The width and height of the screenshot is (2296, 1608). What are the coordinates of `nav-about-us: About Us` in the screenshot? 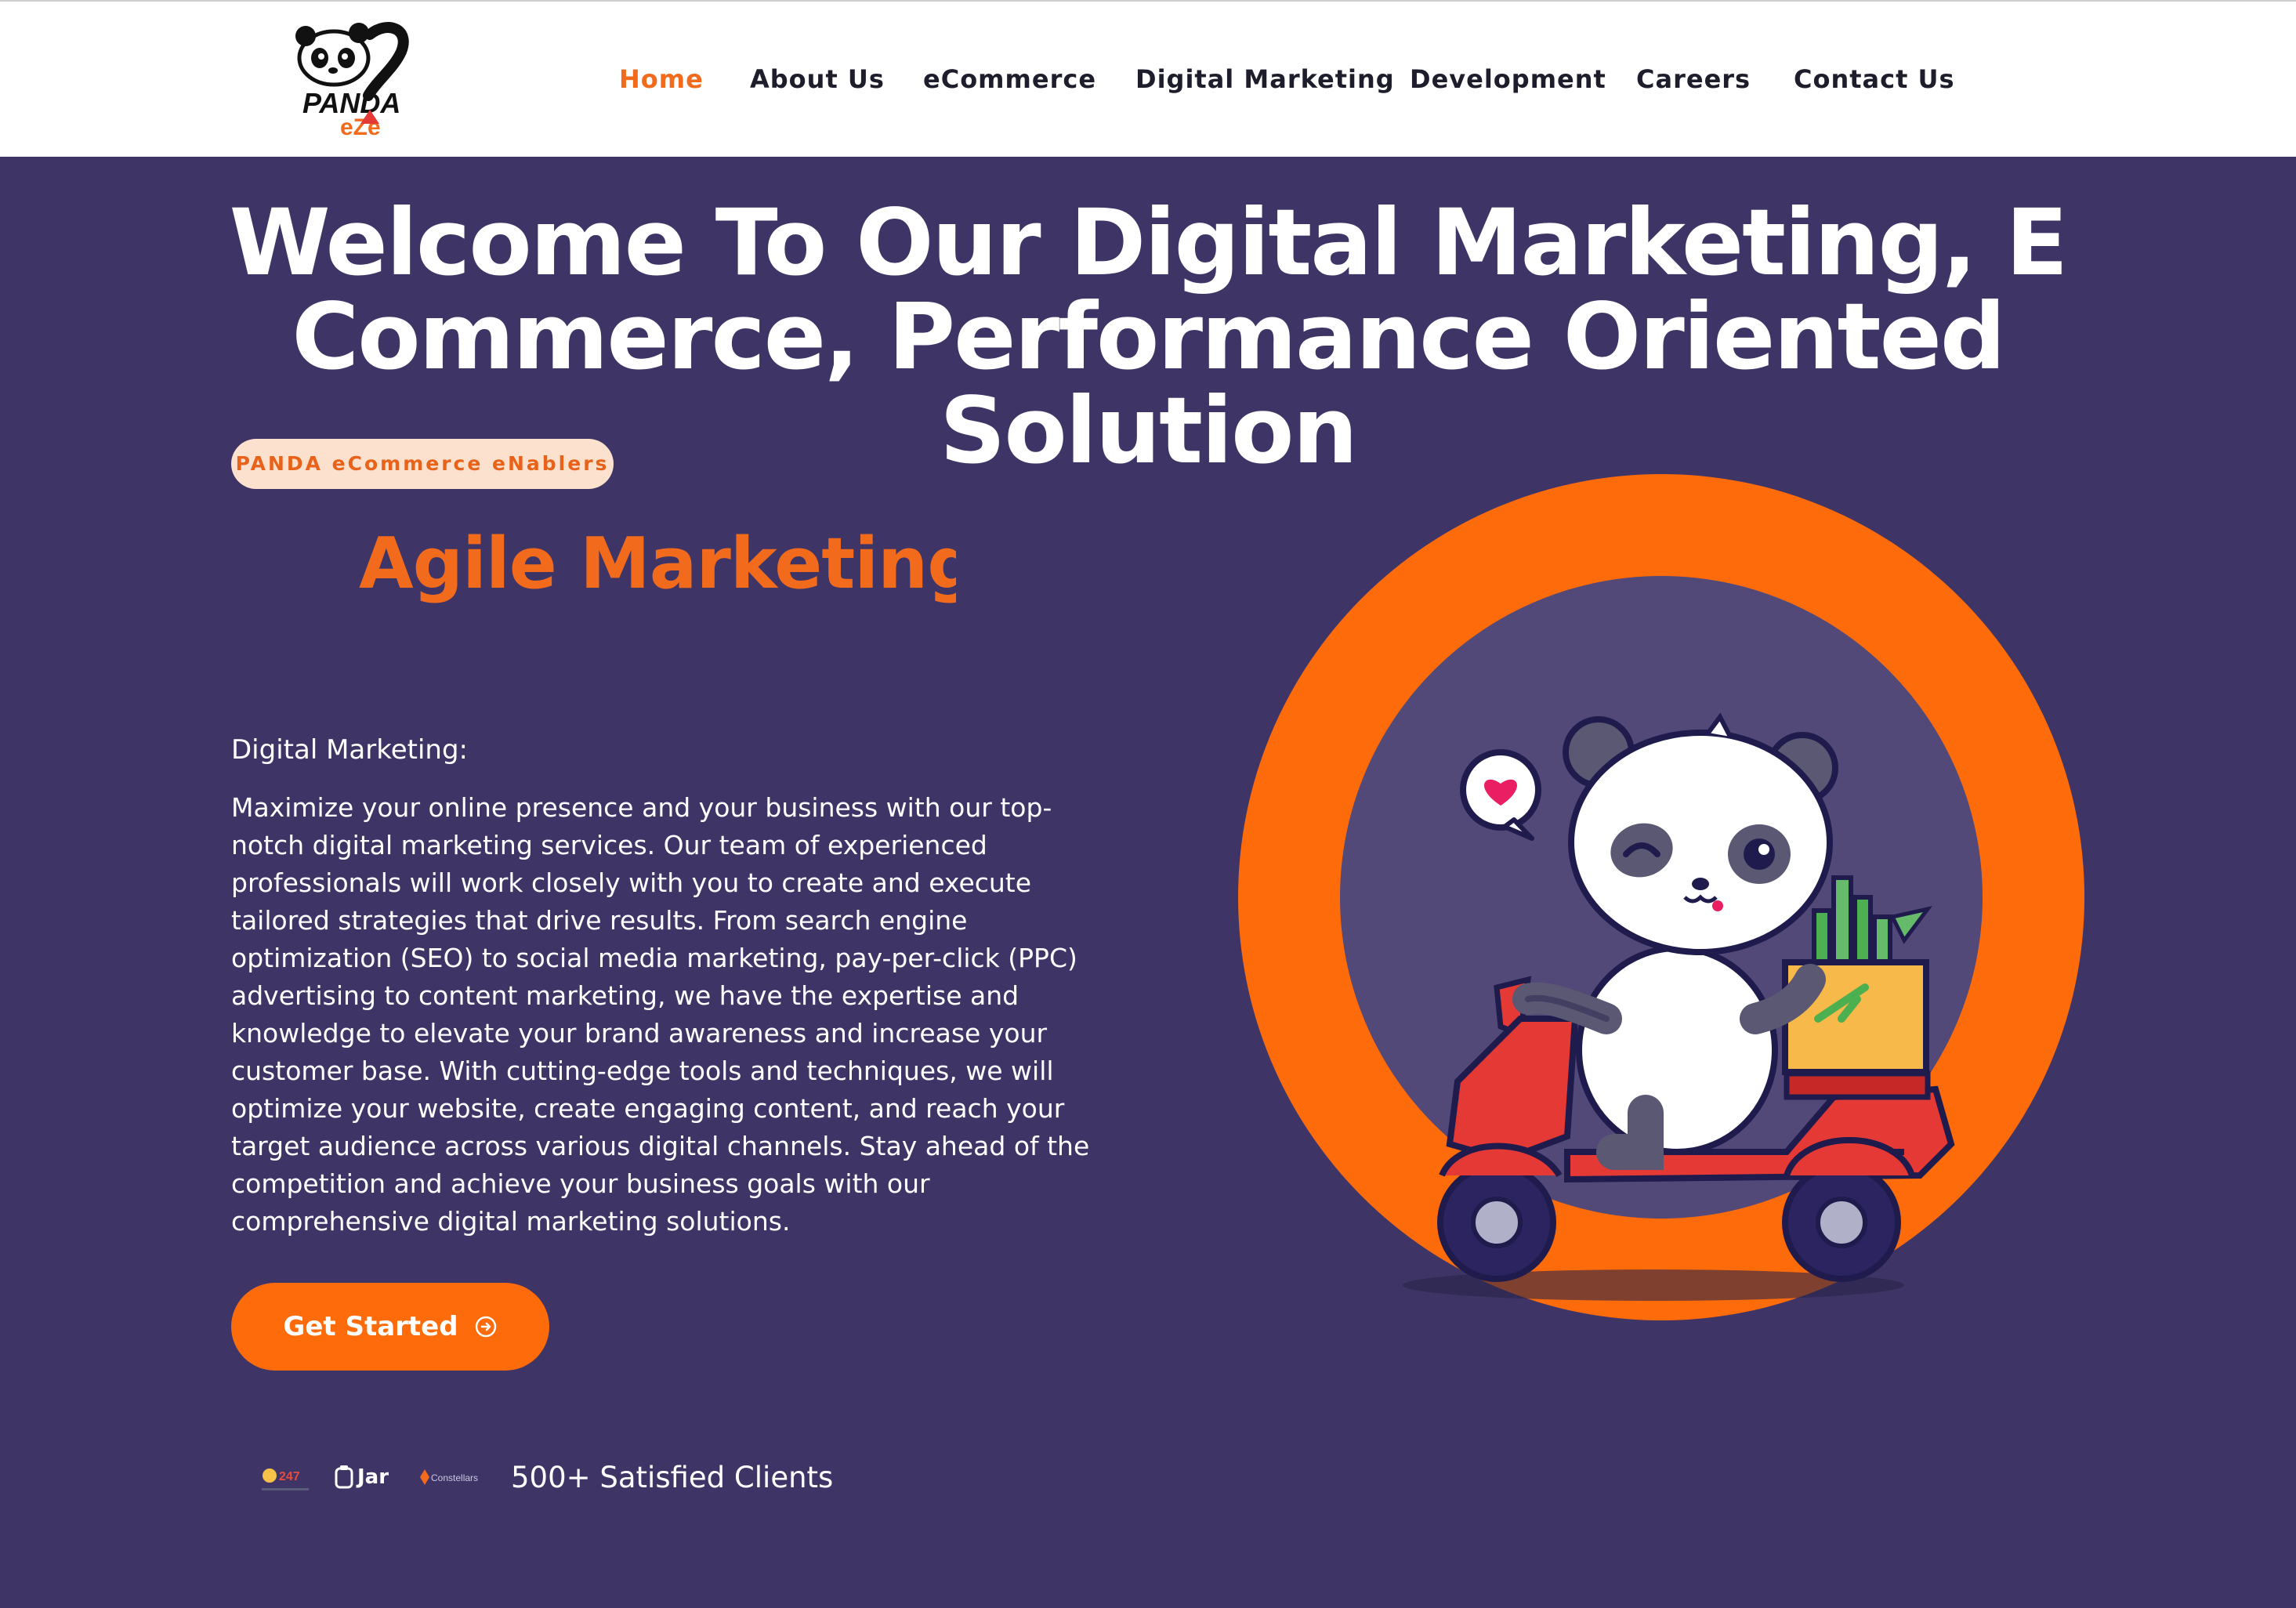 It's located at (817, 79).